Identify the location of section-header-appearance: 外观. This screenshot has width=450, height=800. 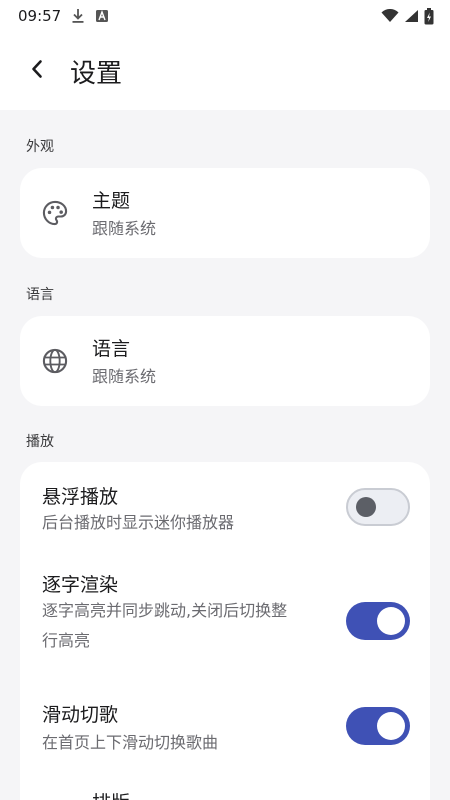
(40, 147).